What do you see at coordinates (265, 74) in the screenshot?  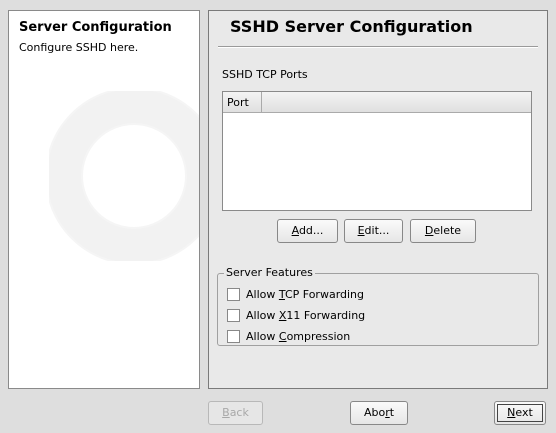 I see `ports-label: SSHD TCP Ports` at bounding box center [265, 74].